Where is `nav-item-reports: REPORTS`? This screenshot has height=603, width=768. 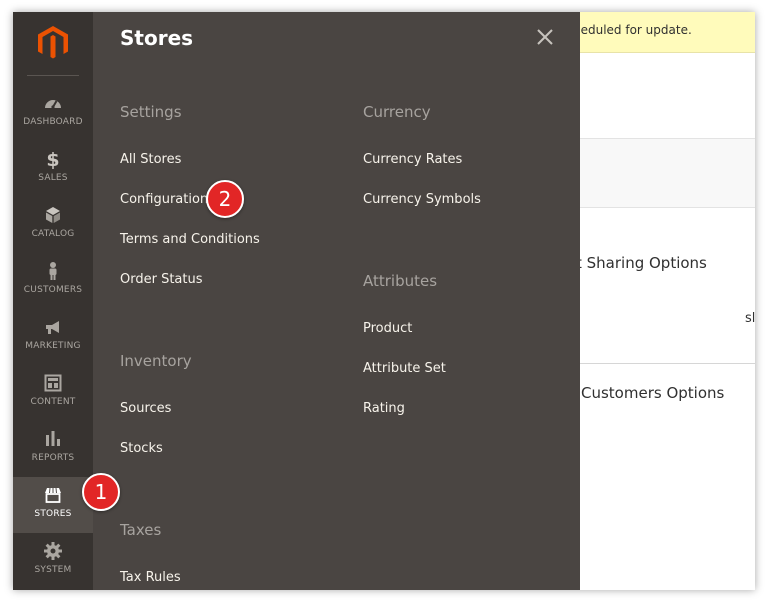 nav-item-reports: REPORTS is located at coordinates (53, 449).